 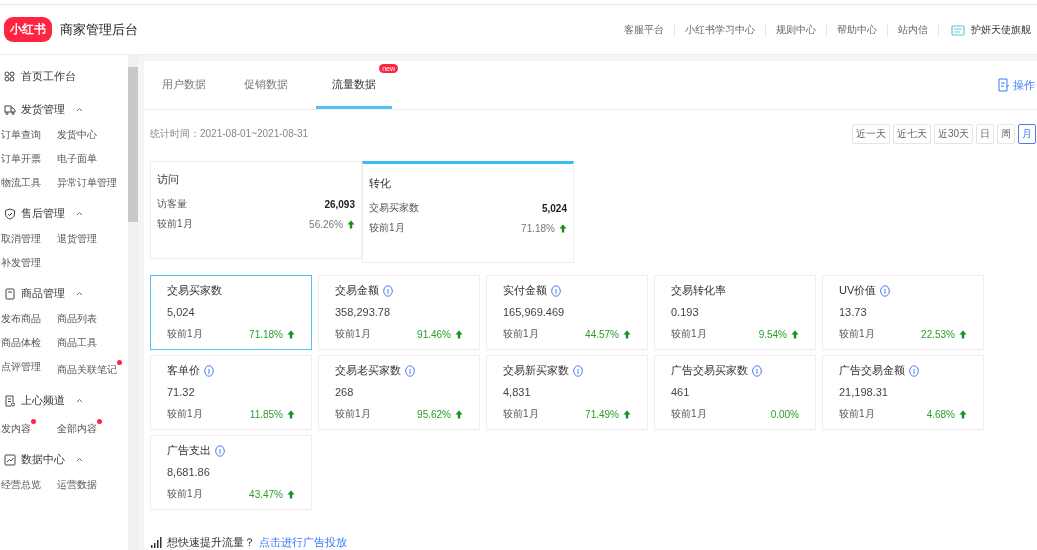 I want to click on change-percent: 95.62%, so click(x=434, y=414).